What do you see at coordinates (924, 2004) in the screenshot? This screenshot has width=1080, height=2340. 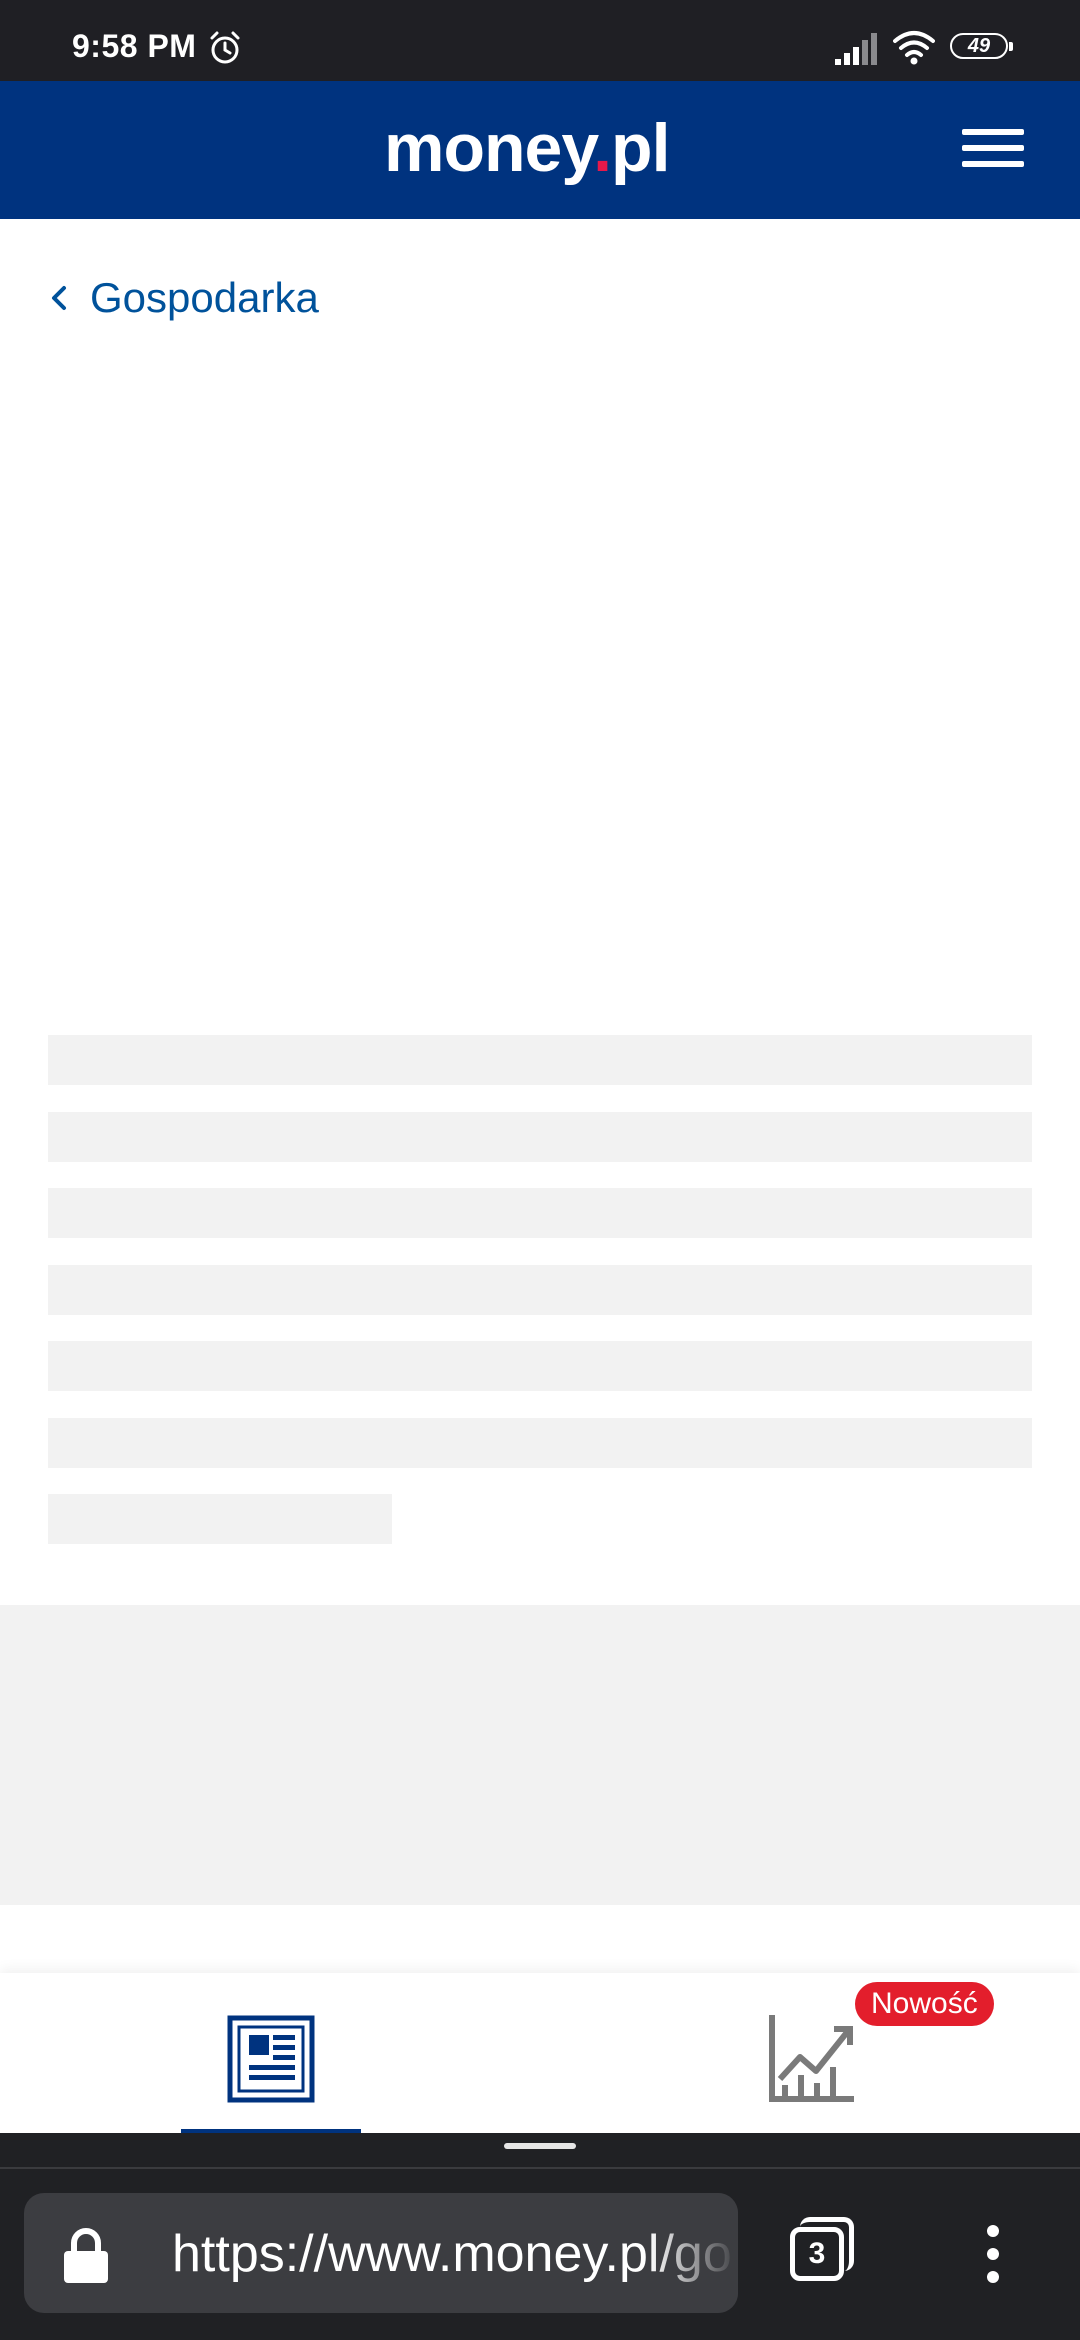 I see `new-badge: Nowość` at bounding box center [924, 2004].